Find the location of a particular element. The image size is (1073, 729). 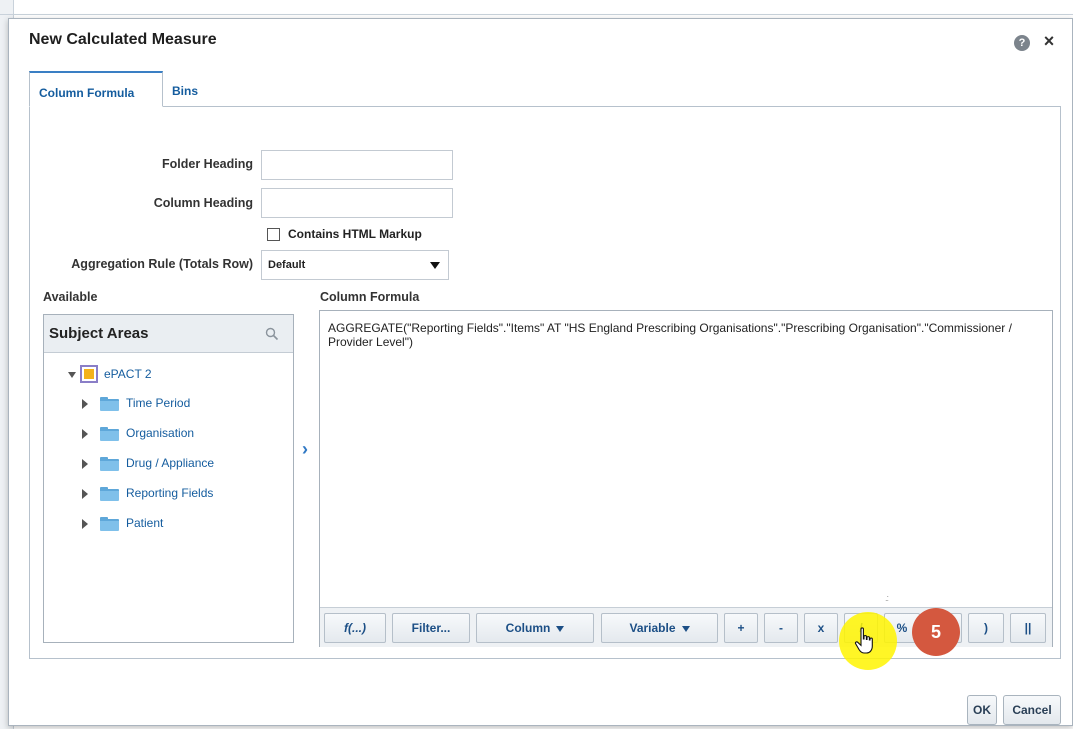

resize-grip-icon: .: is located at coordinates (887, 598).